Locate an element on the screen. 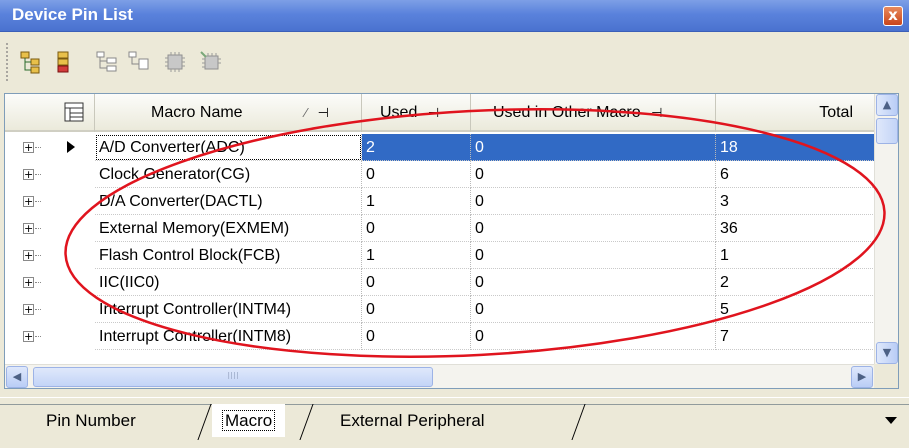  scroll-right-button: ▶ is located at coordinates (862, 377).